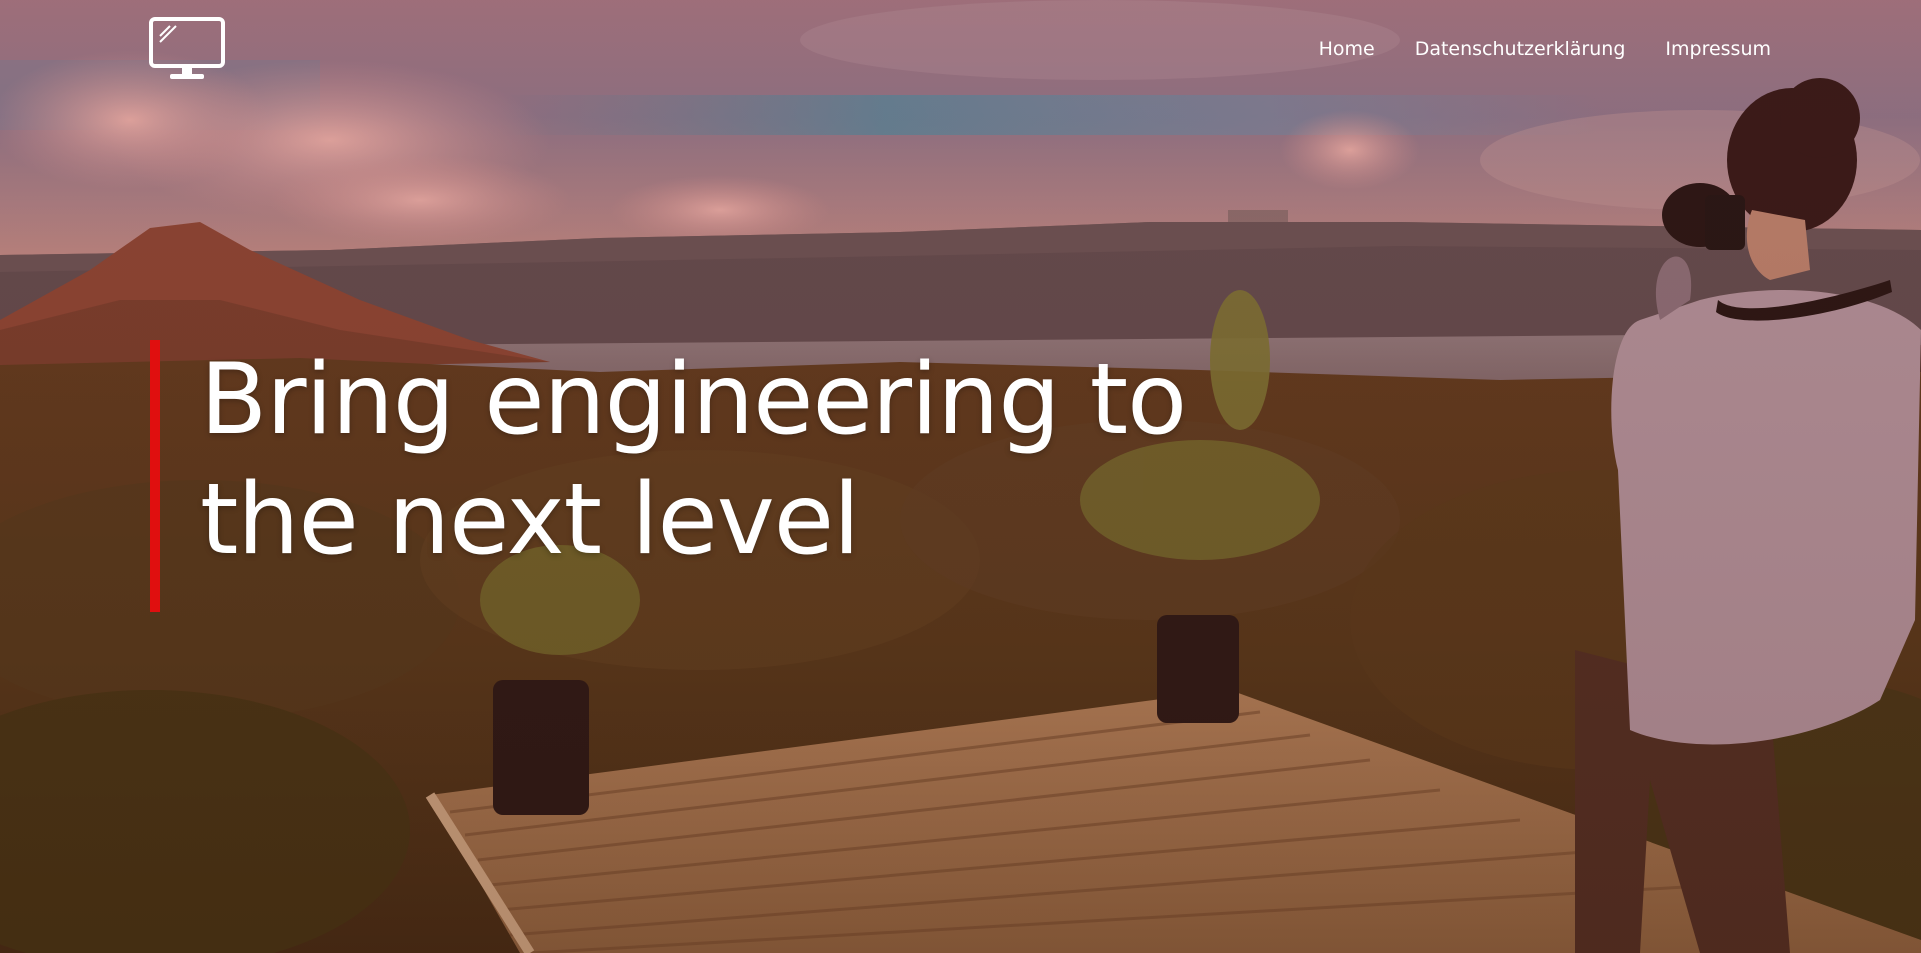 This screenshot has width=1921, height=953. Describe the element at coordinates (700, 460) in the screenshot. I see `hero-headline: Bring engineering to the next level` at that location.